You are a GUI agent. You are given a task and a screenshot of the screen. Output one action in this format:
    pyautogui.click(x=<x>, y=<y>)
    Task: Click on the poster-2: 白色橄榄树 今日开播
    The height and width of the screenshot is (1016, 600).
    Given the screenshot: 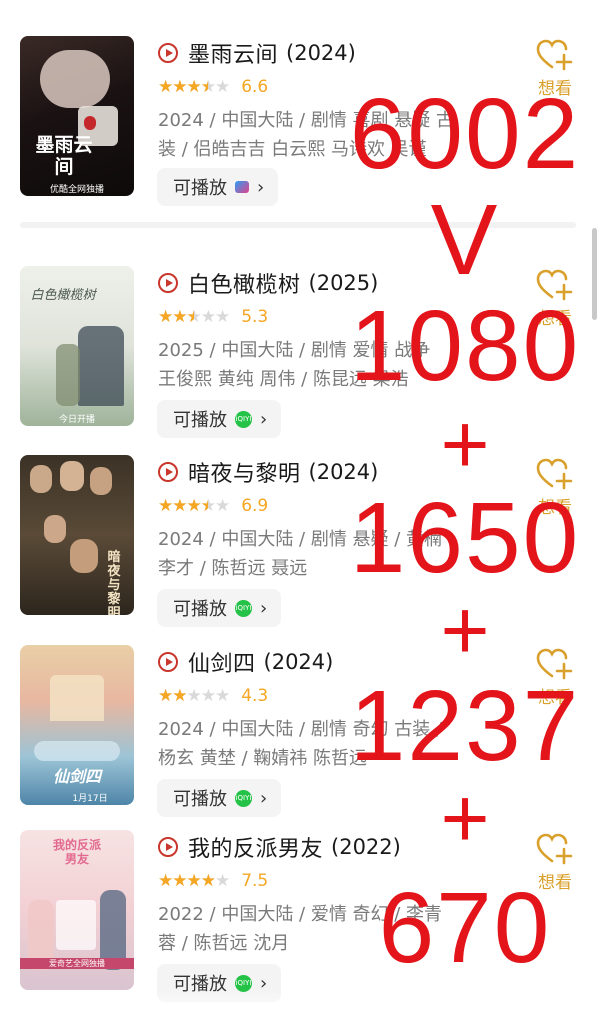 What is the action you would take?
    pyautogui.click(x=77, y=346)
    